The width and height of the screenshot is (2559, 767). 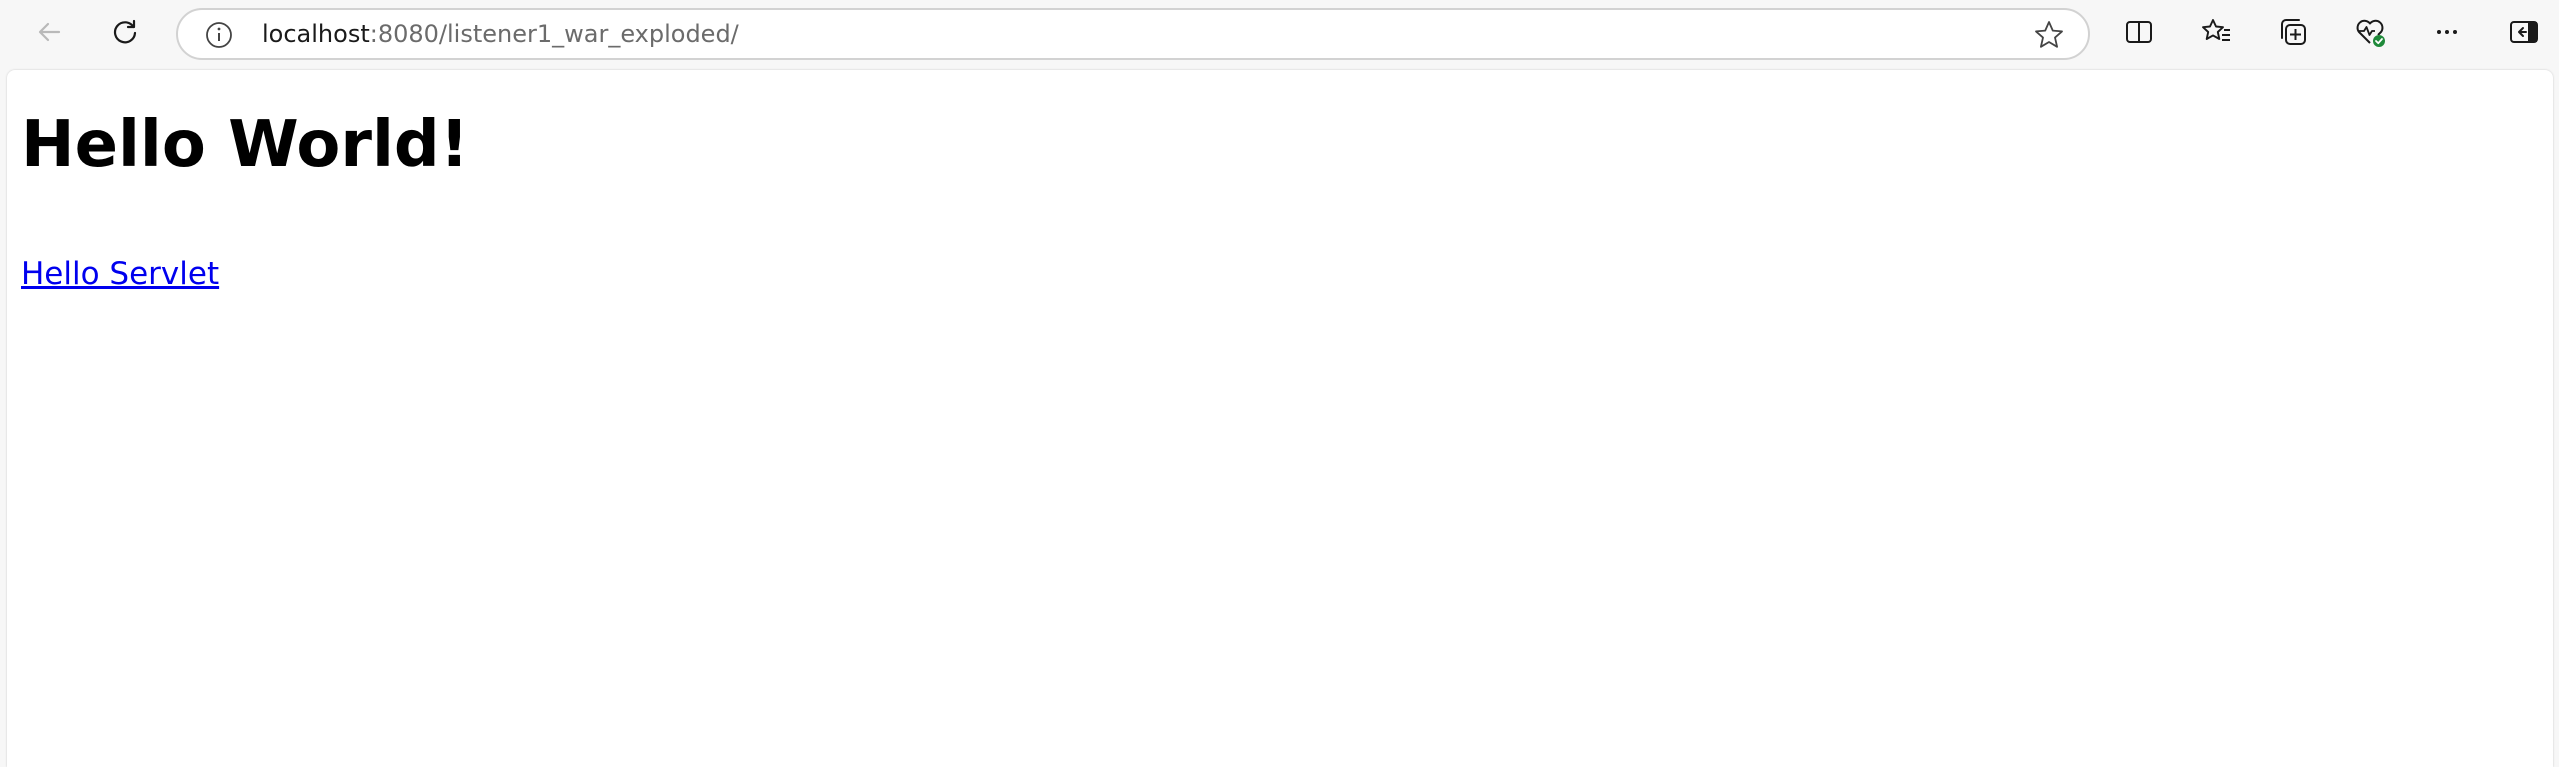 I want to click on info-icon, so click(x=219, y=35).